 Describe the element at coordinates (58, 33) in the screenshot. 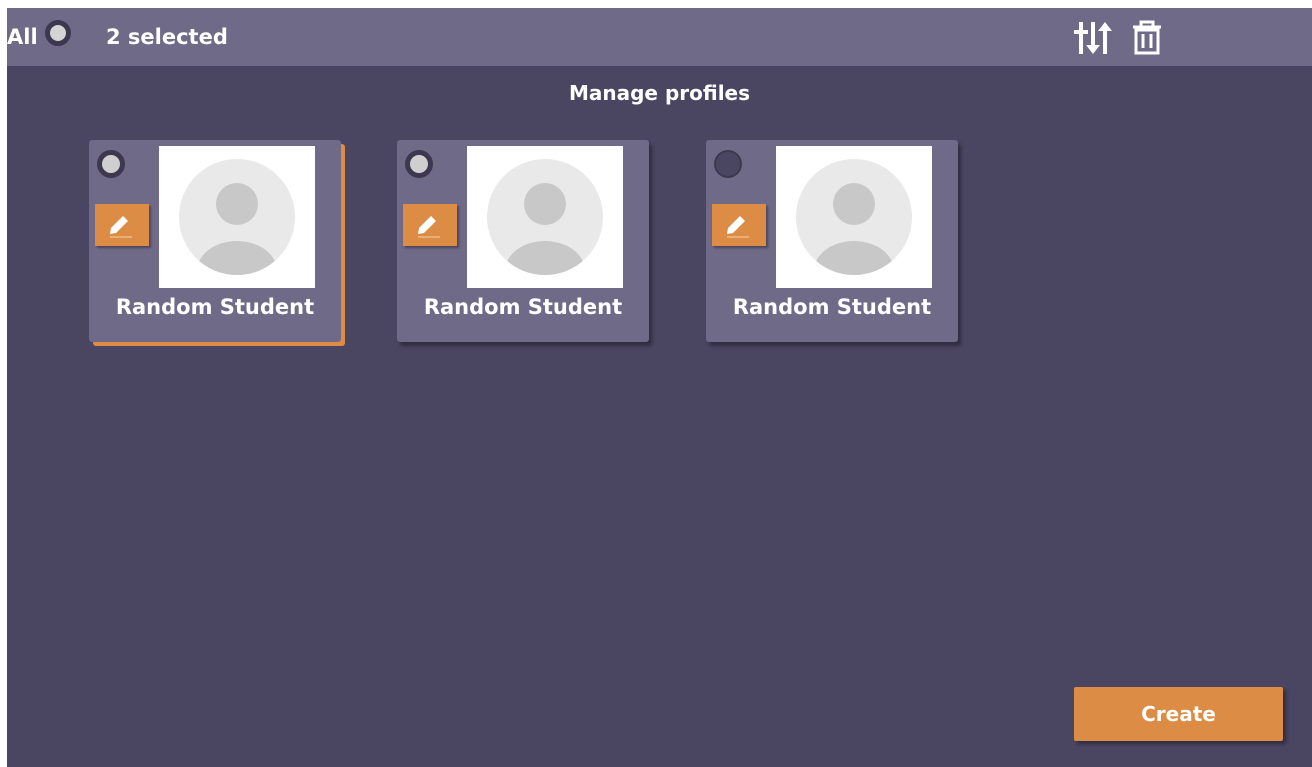

I see `select-all-toggle` at that location.